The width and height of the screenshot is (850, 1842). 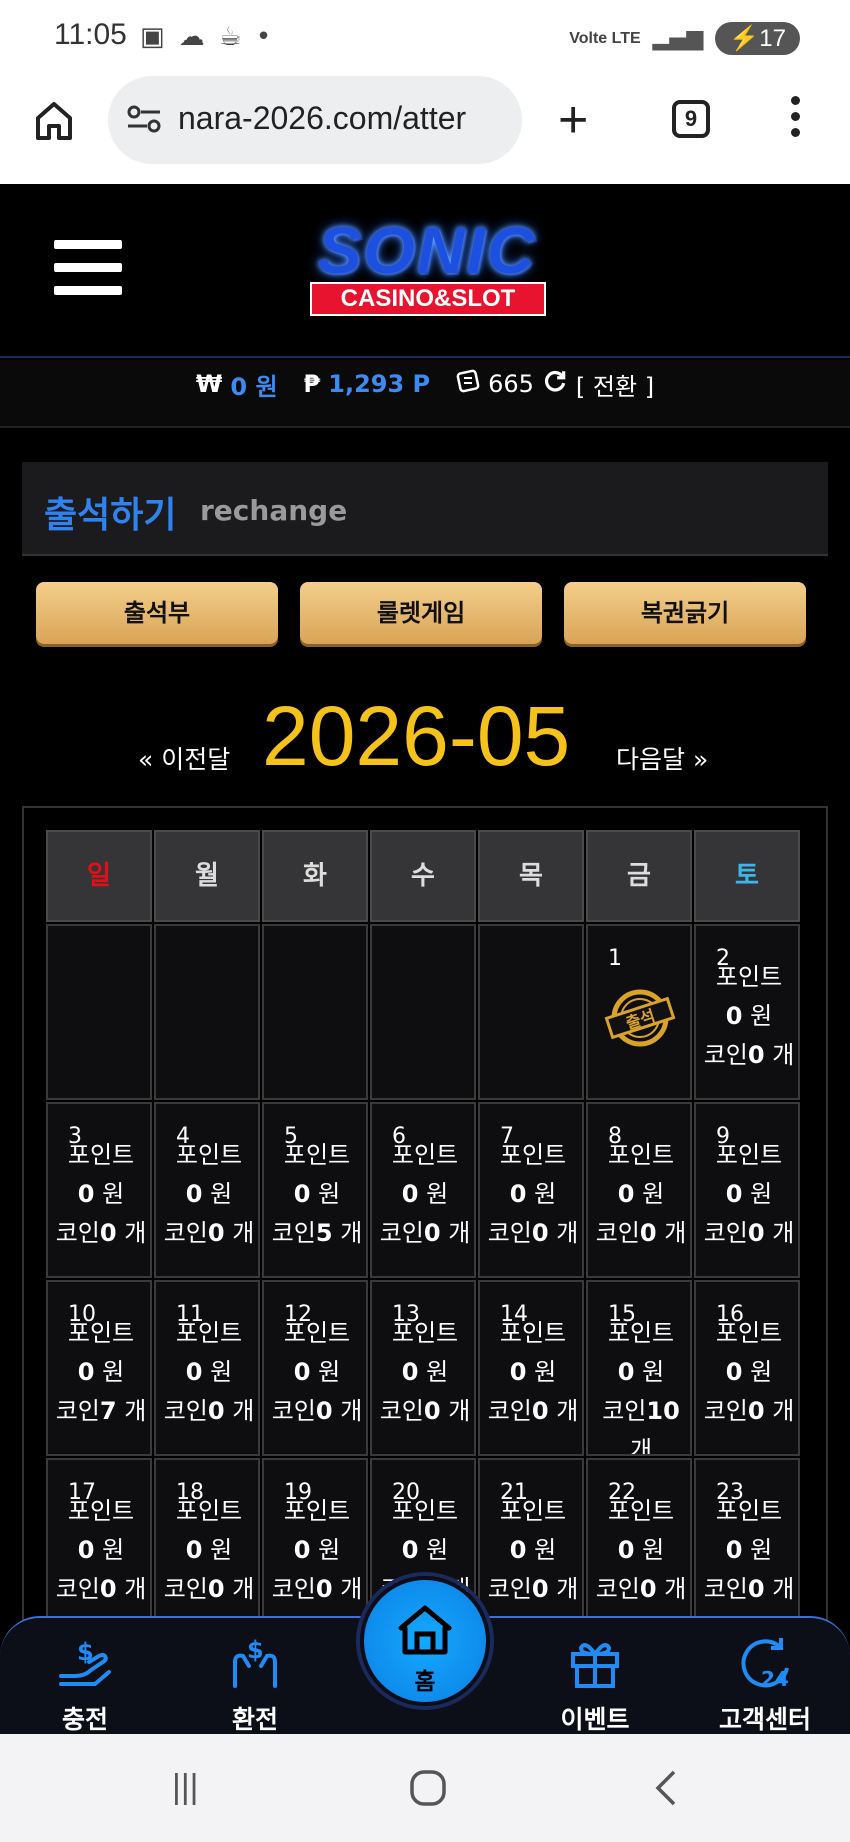 I want to click on nav-home-button: 홈, so click(x=425, y=1641).